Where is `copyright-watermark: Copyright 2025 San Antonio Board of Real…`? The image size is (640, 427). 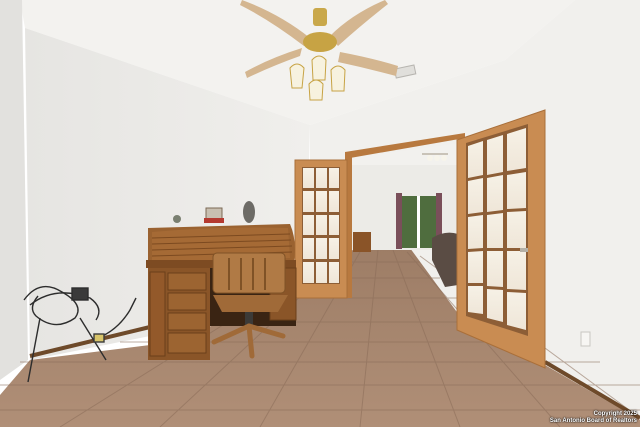 copyright-watermark: Copyright 2025 San Antonio Board of Real… is located at coordinates (593, 418).